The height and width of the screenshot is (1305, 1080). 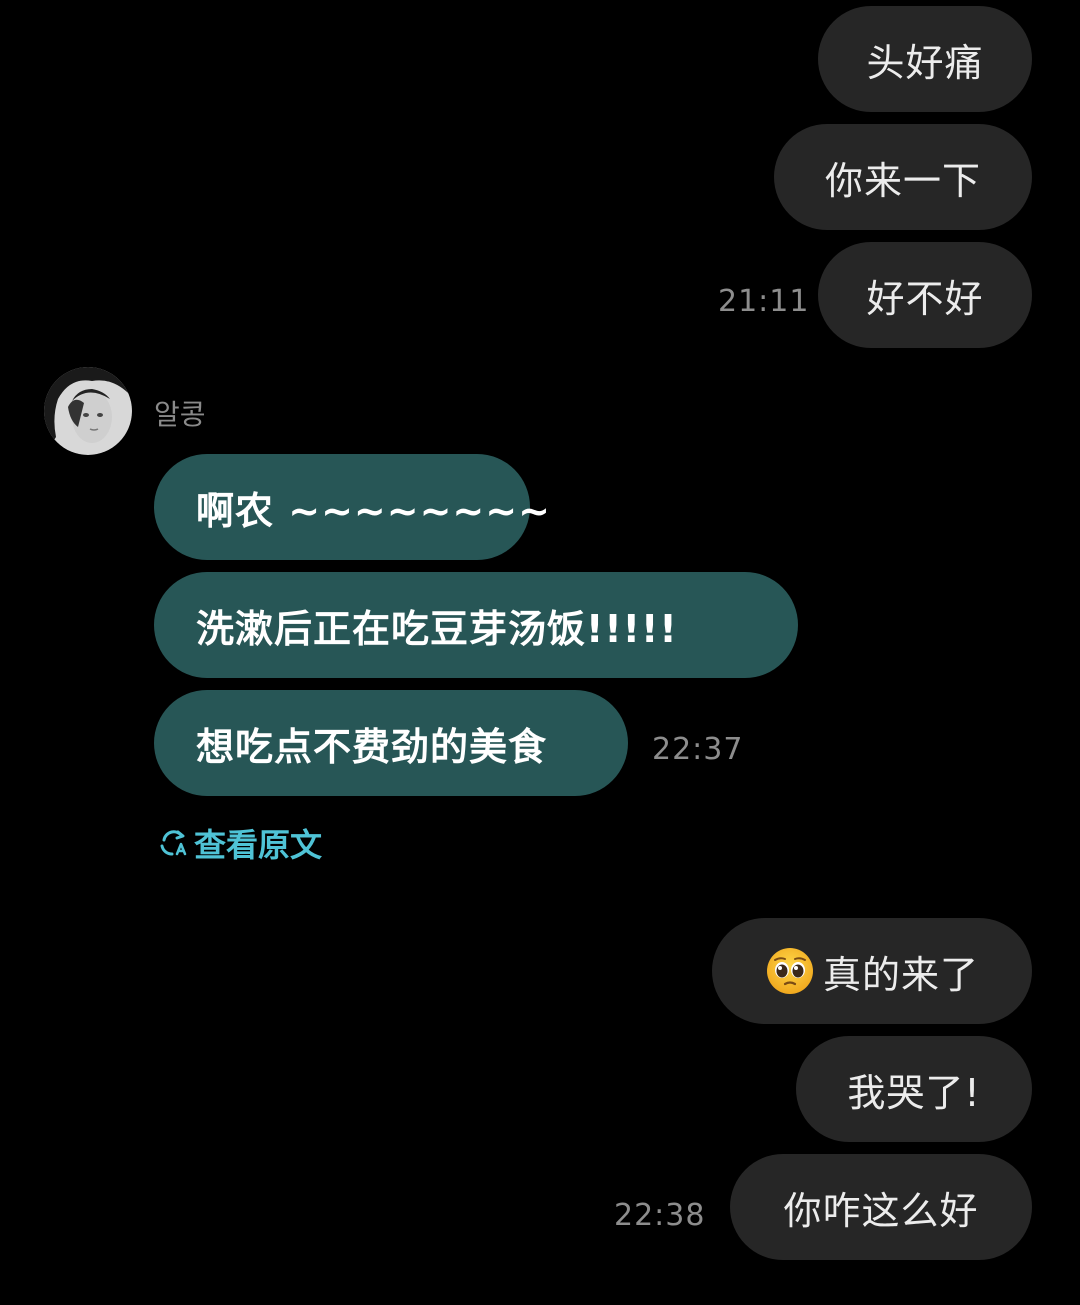 What do you see at coordinates (372, 746) in the screenshot?
I see `message-text: 想吃点不费劲的美食` at bounding box center [372, 746].